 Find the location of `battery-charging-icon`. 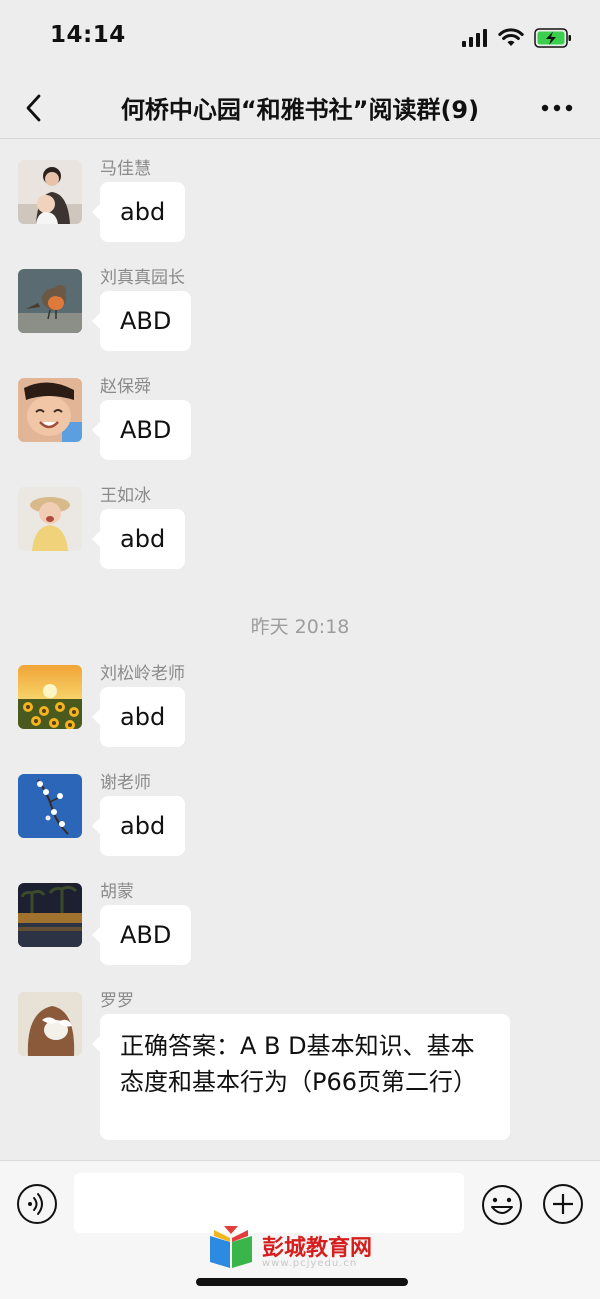

battery-charging-icon is located at coordinates (552, 38).